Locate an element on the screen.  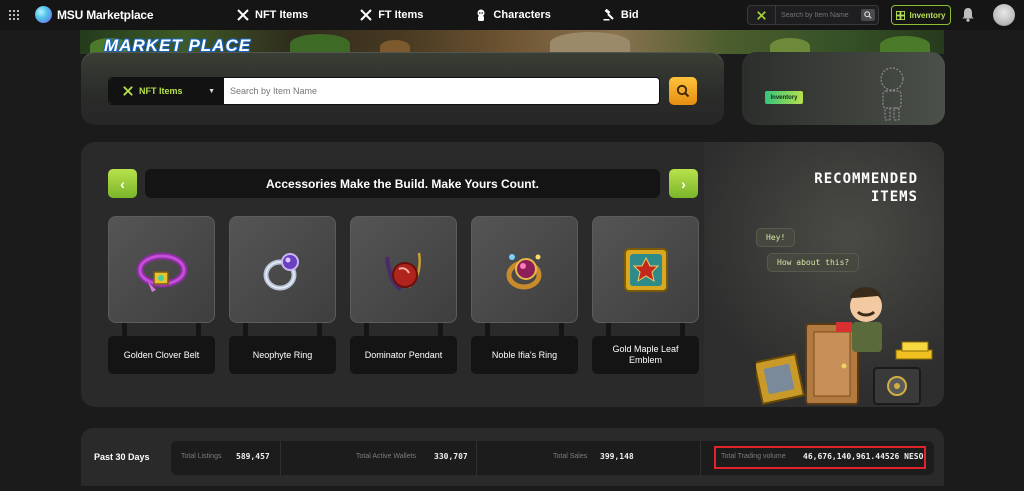
merchant-character-illustration is located at coordinates (844, 346).